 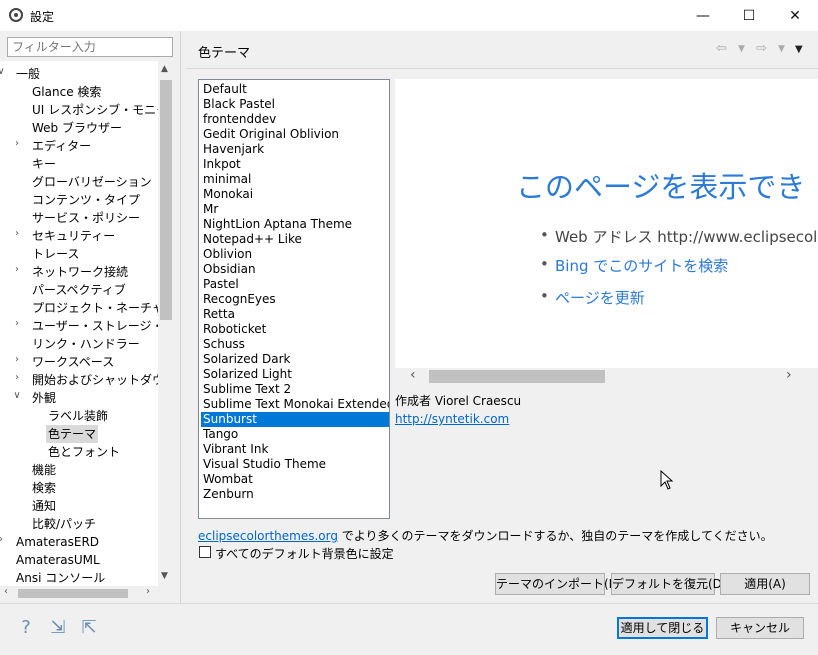 What do you see at coordinates (72, 434) in the screenshot?
I see `tree-item: 色テーマ` at bounding box center [72, 434].